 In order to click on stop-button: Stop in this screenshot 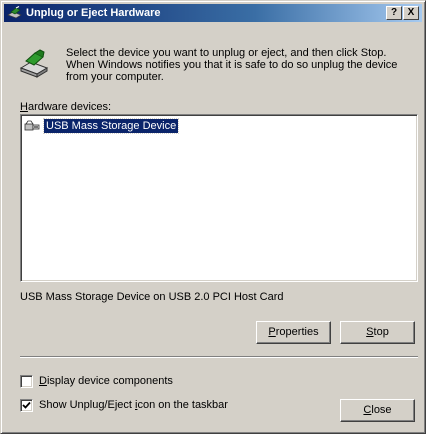, I will do `click(377, 332)`.